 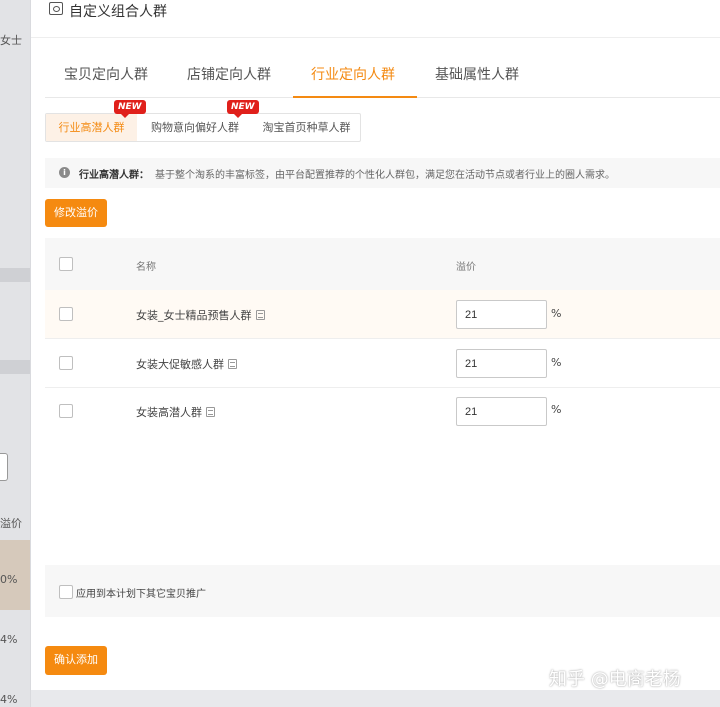 I want to click on table-header: 名称 溢价, so click(x=382, y=264).